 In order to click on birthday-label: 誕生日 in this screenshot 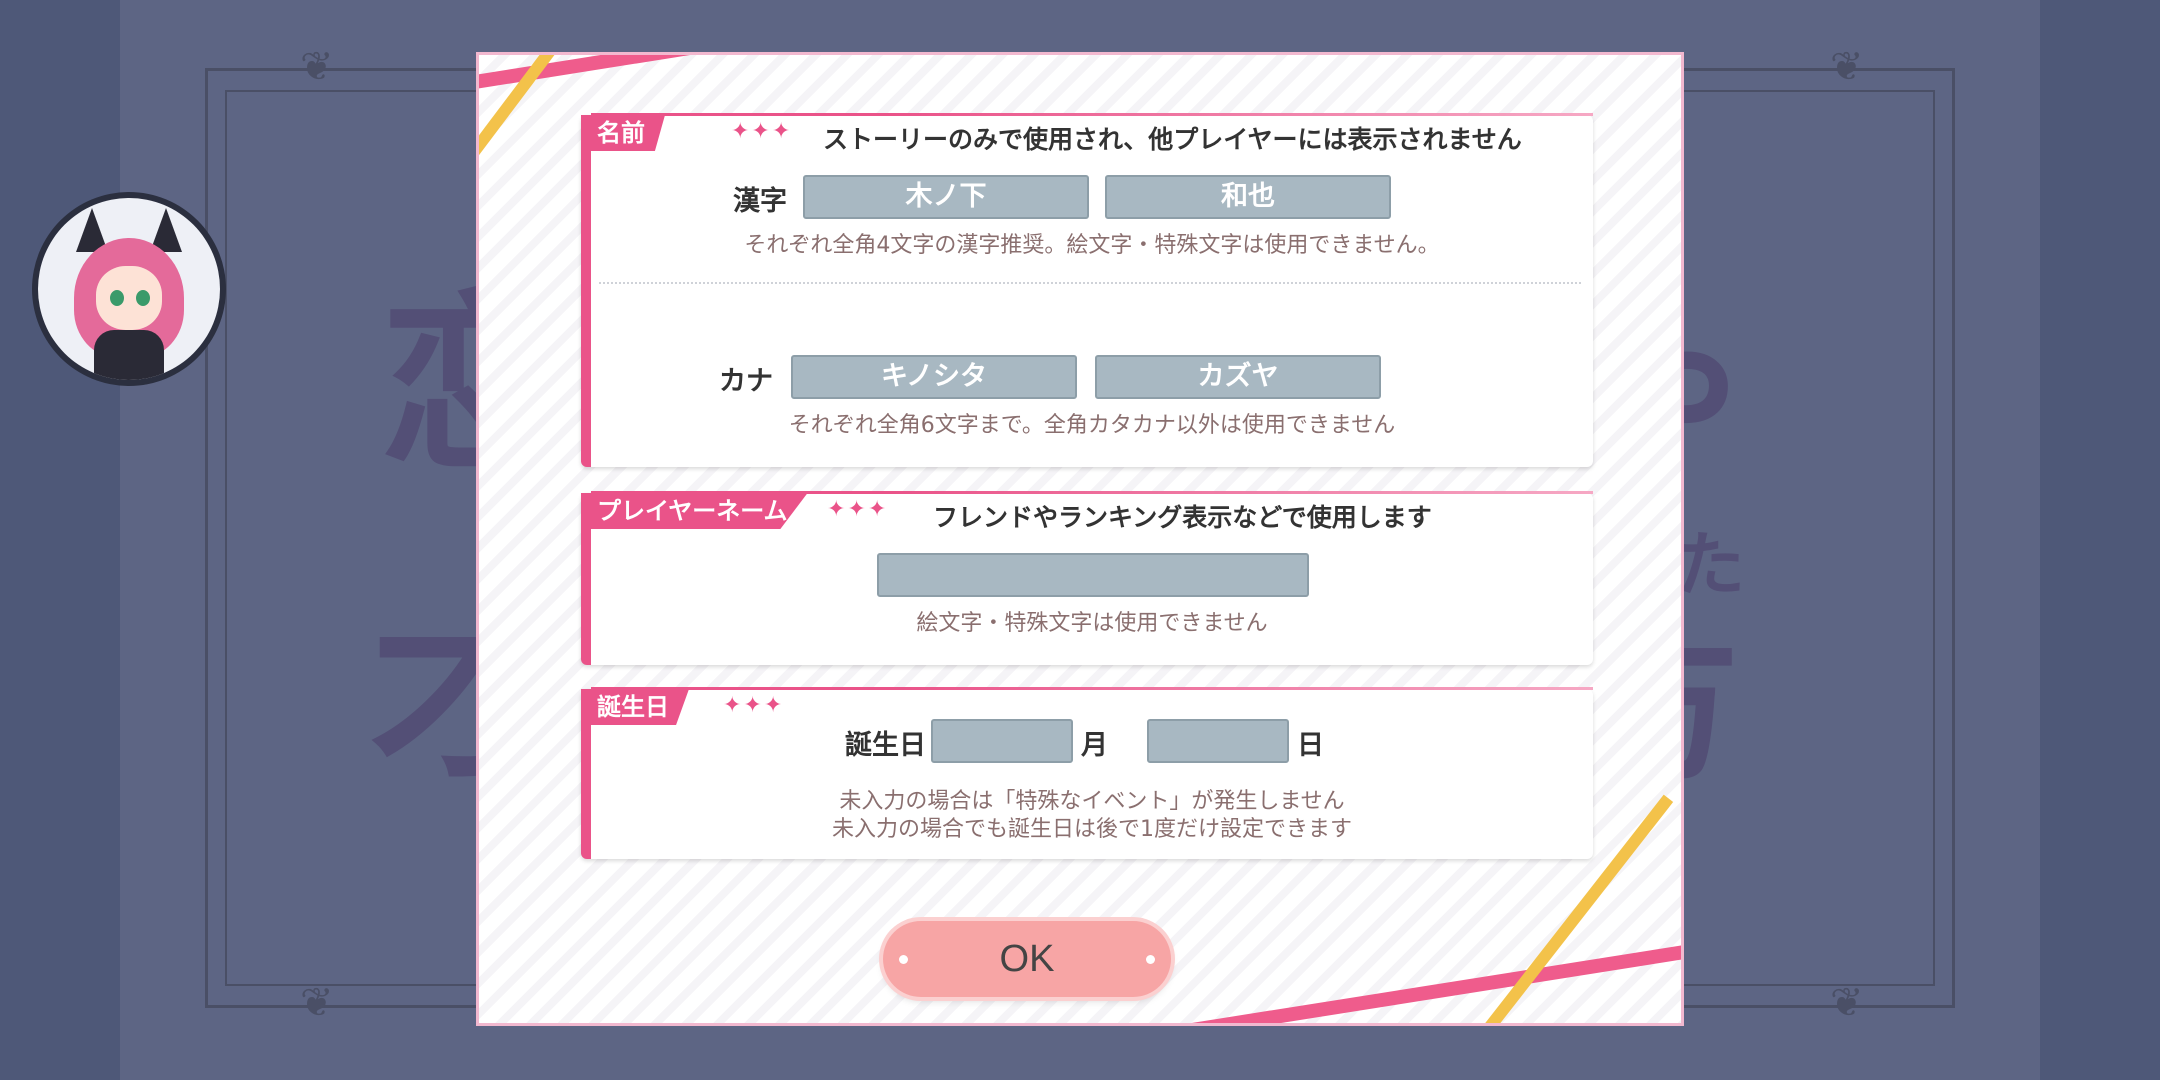, I will do `click(885, 745)`.